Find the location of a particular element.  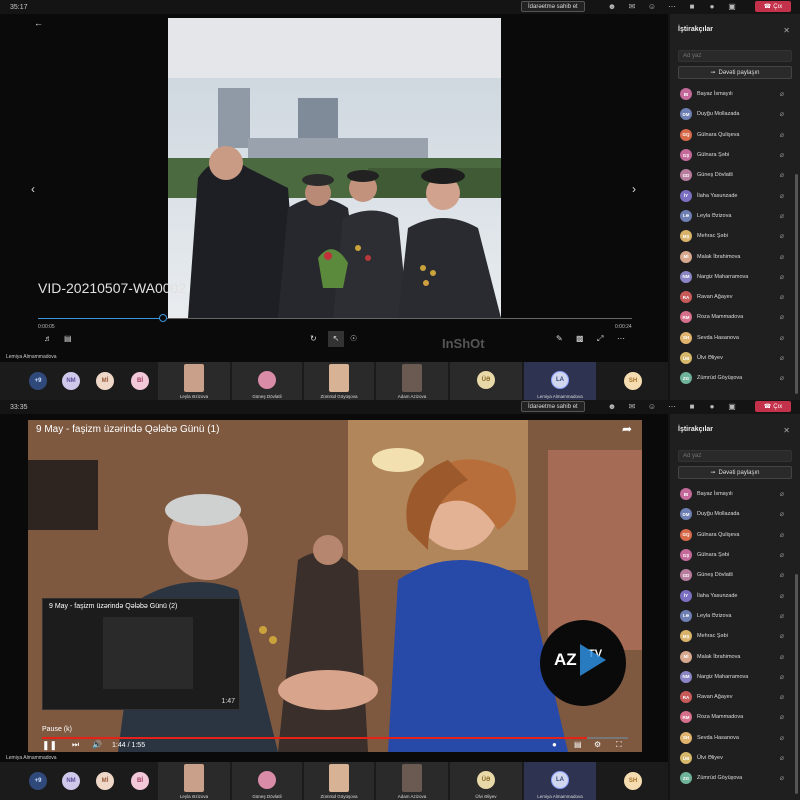

previous-arrow-icon: ‹ is located at coordinates (33, 189).